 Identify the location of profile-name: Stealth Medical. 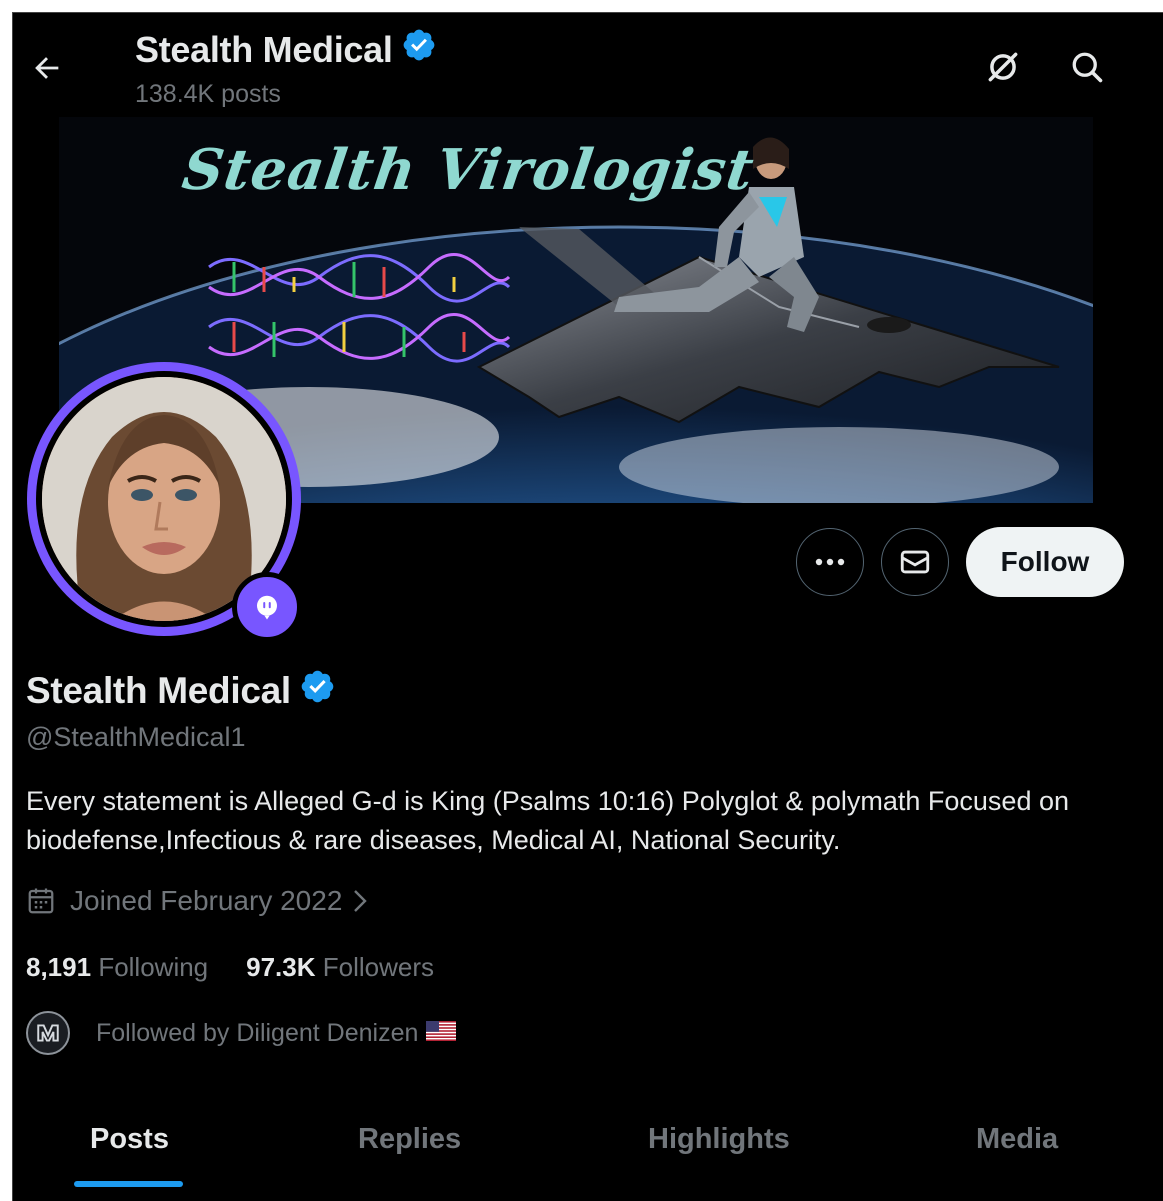
(181, 691).